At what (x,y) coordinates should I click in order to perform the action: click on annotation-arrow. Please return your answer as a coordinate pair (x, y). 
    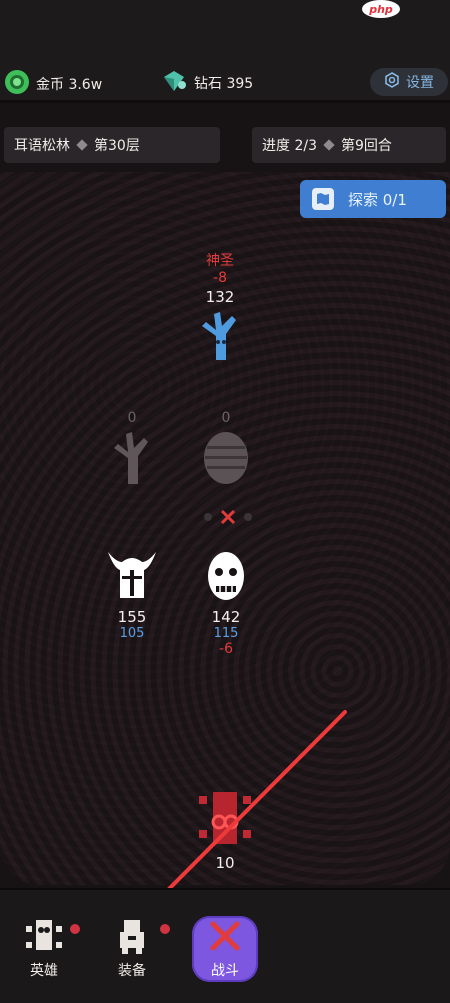
    Looking at the image, I should click on (244, 813).